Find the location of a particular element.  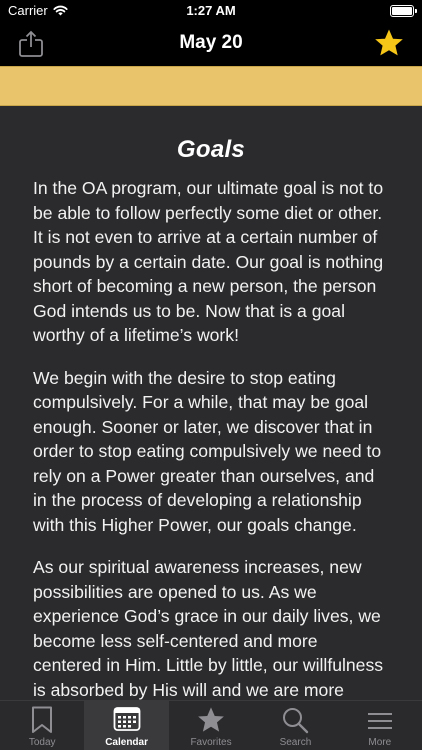

navigation-bar: May 20 is located at coordinates (211, 44).